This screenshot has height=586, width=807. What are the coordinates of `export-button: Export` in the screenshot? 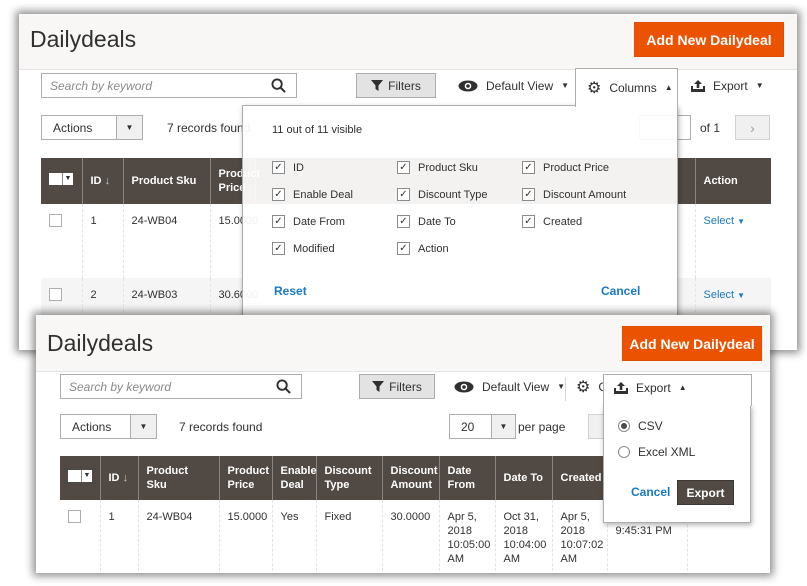 It's located at (705, 492).